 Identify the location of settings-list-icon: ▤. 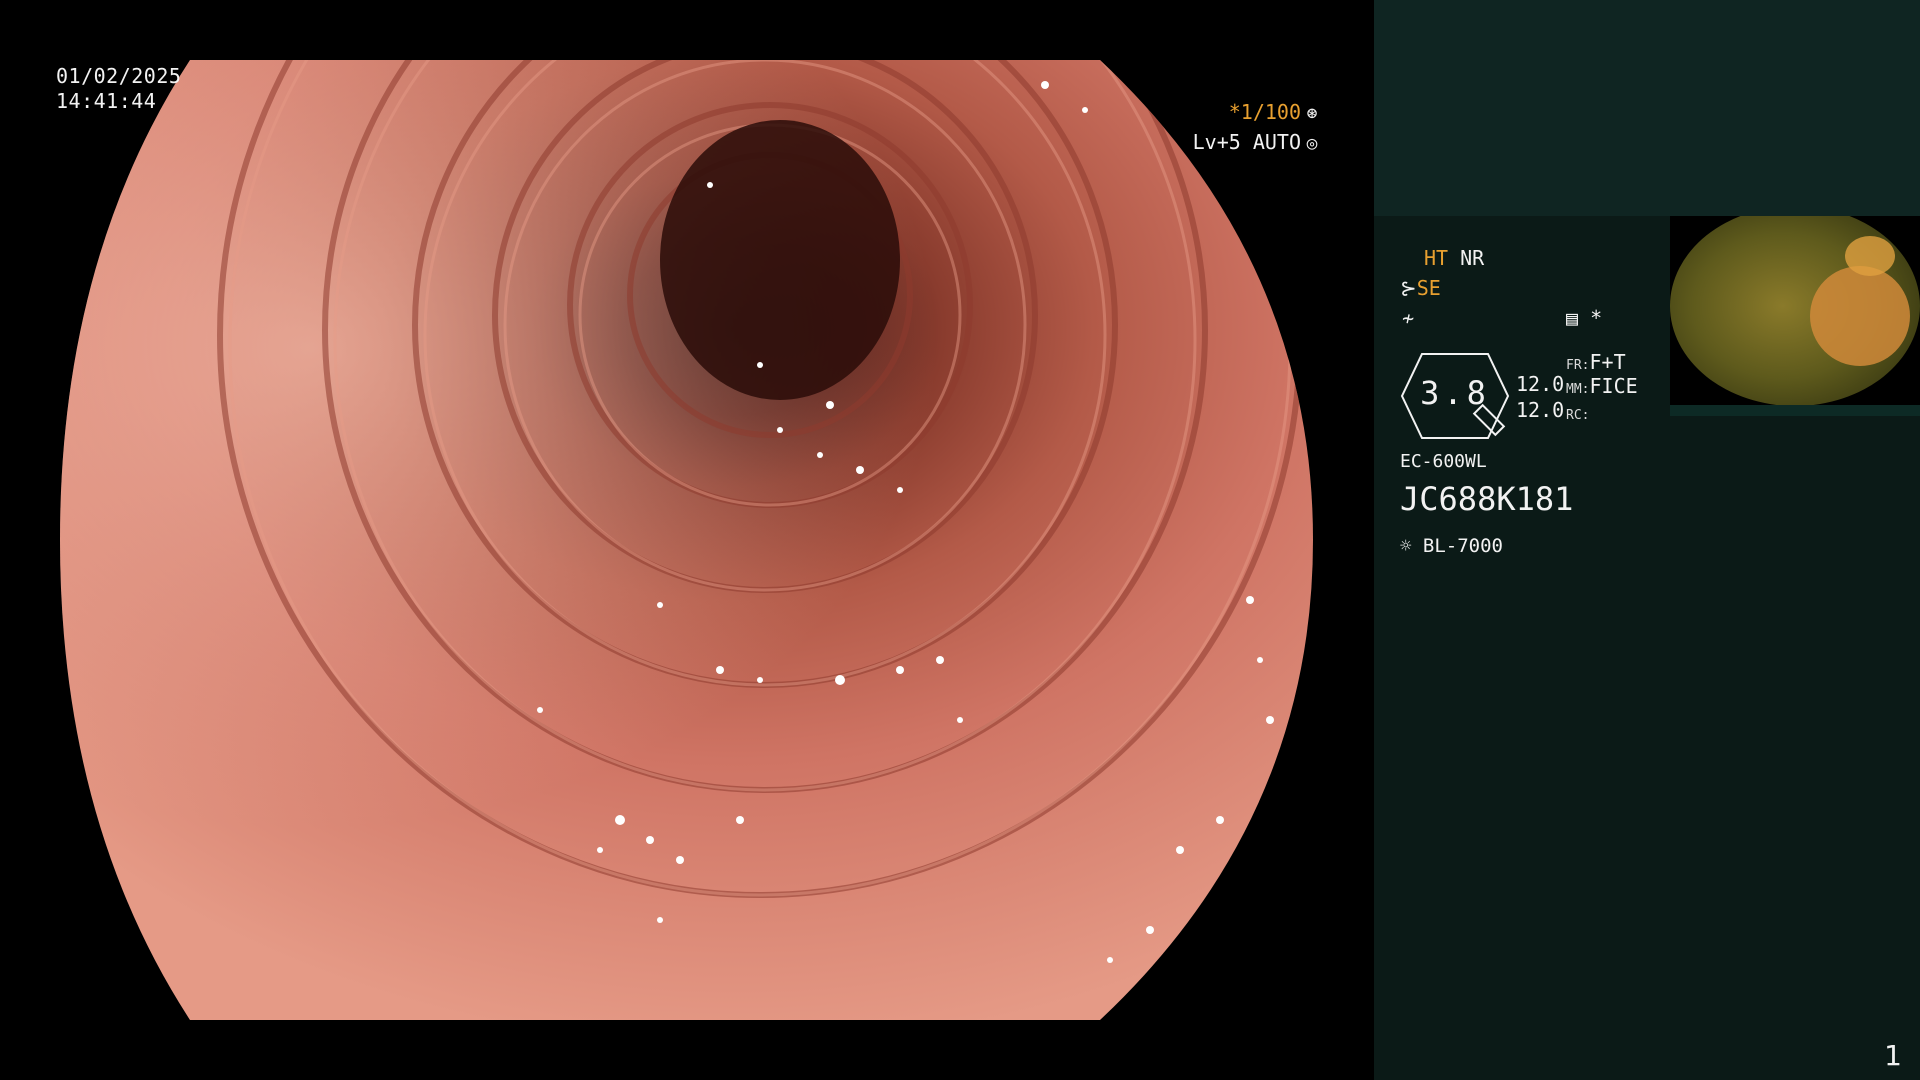
(1572, 318).